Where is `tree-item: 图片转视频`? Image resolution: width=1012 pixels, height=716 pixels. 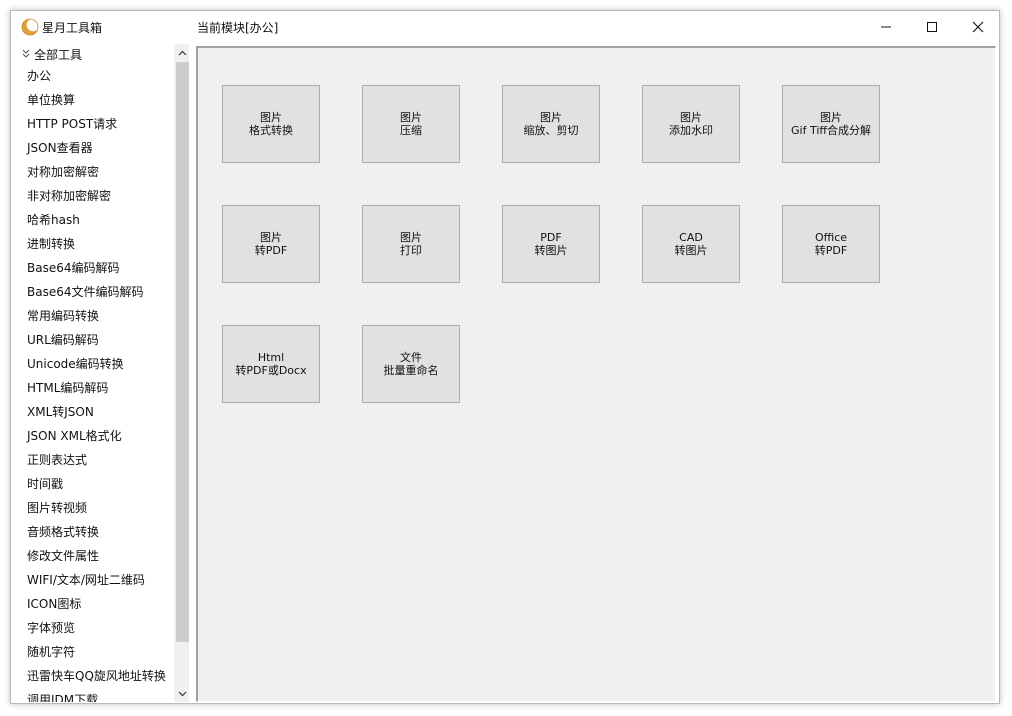 tree-item: 图片转视频 is located at coordinates (96, 508).